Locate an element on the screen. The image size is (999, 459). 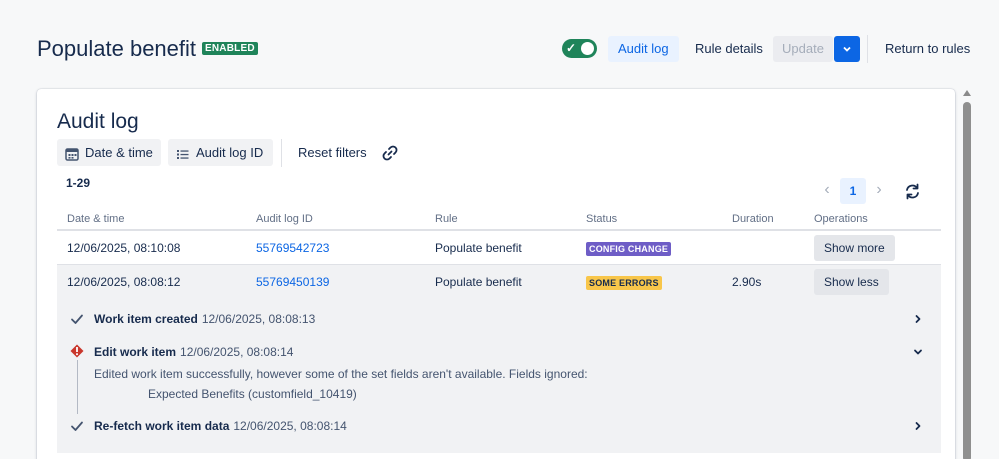
calendar-icon is located at coordinates (72, 154).